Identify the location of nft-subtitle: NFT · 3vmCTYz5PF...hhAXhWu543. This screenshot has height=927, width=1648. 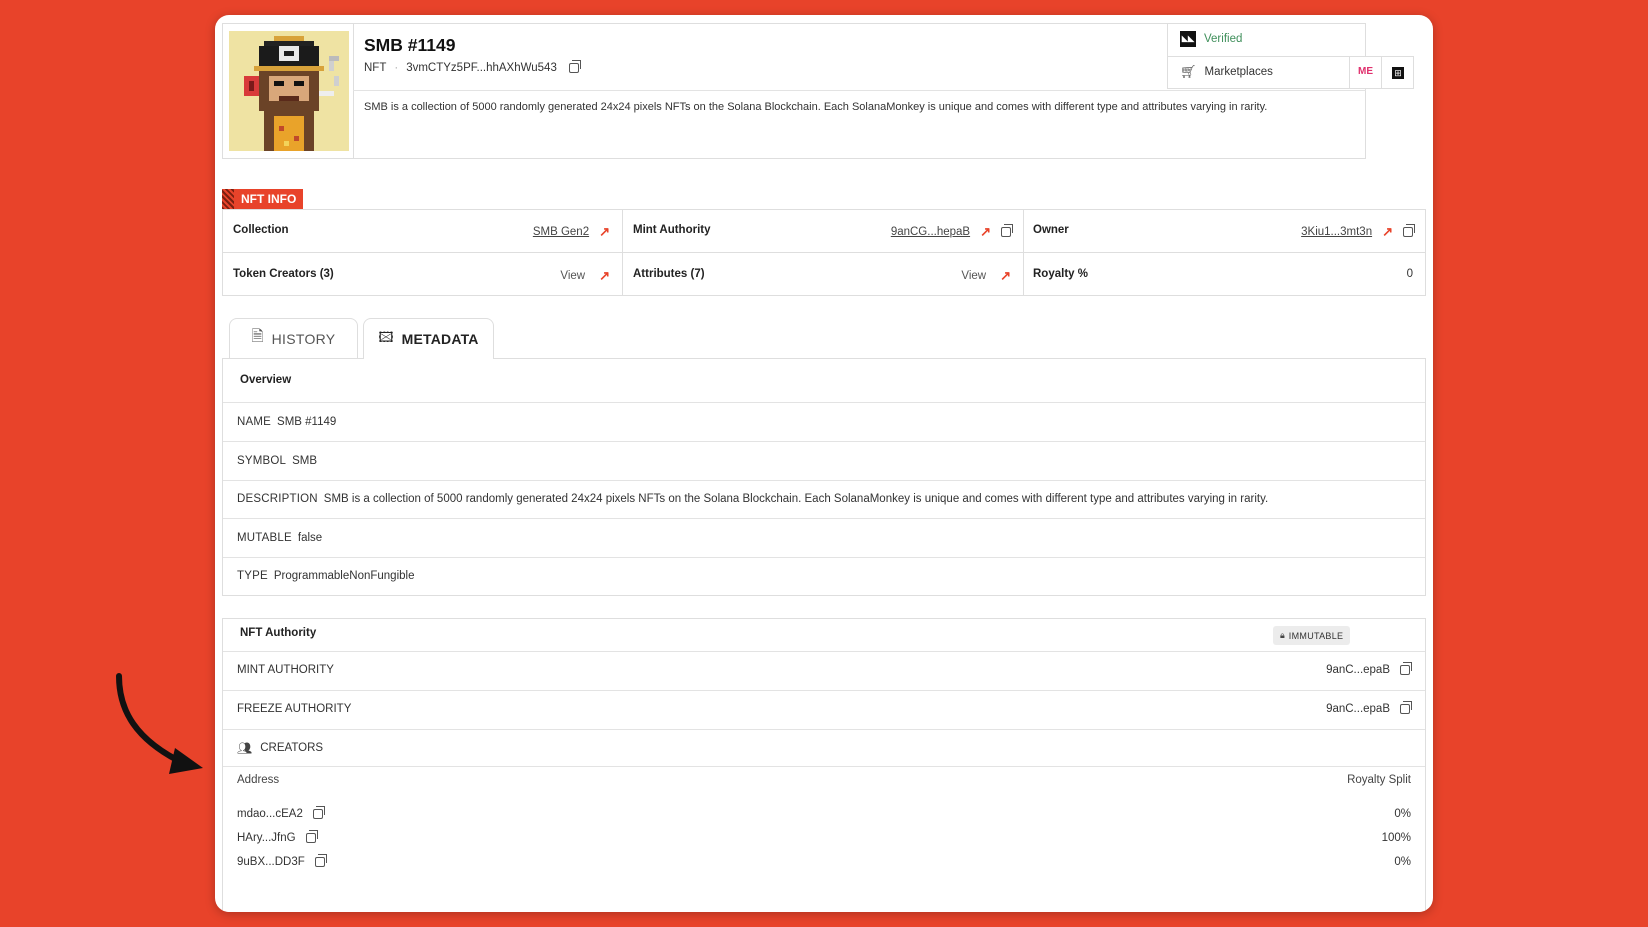
(472, 67).